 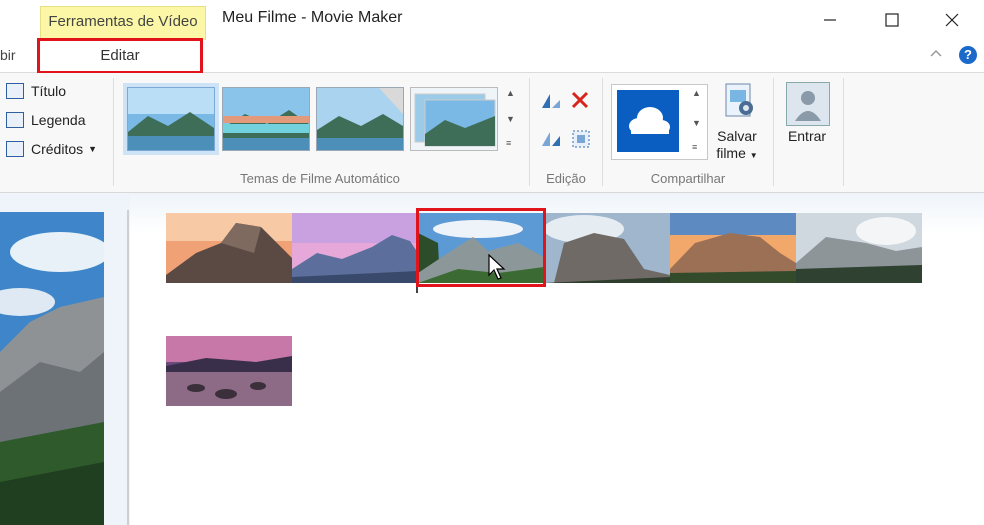 What do you see at coordinates (551, 103) in the screenshot?
I see `rotate-left-icon` at bounding box center [551, 103].